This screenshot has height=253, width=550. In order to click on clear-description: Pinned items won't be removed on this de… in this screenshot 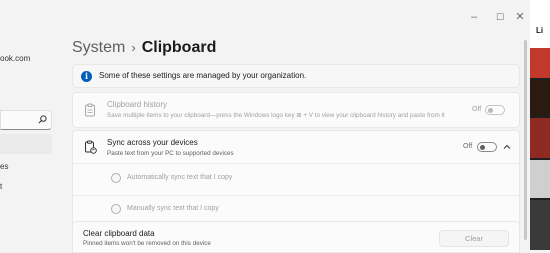, I will do `click(147, 243)`.